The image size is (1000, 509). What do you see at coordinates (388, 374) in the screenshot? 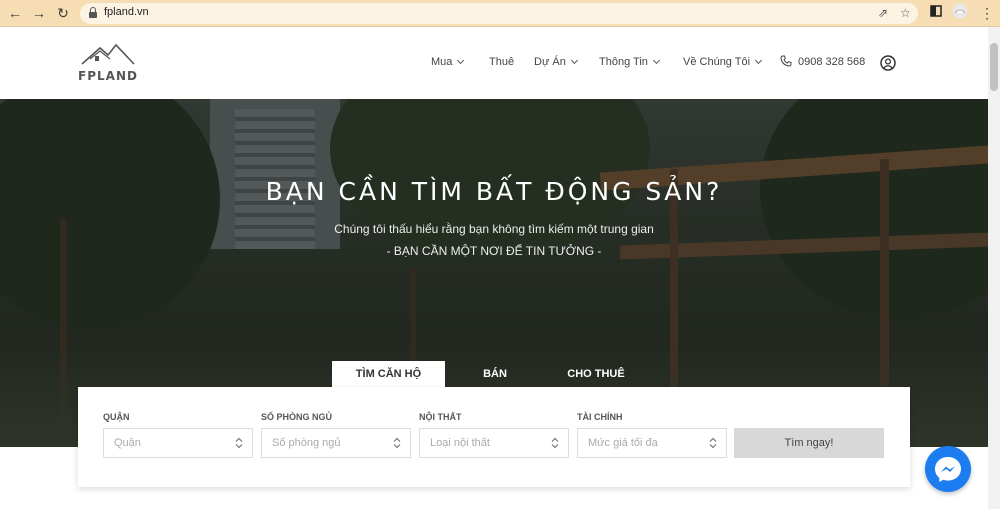
I see `tab-tim-can-ho: TÌM CĂN HỘ` at bounding box center [388, 374].